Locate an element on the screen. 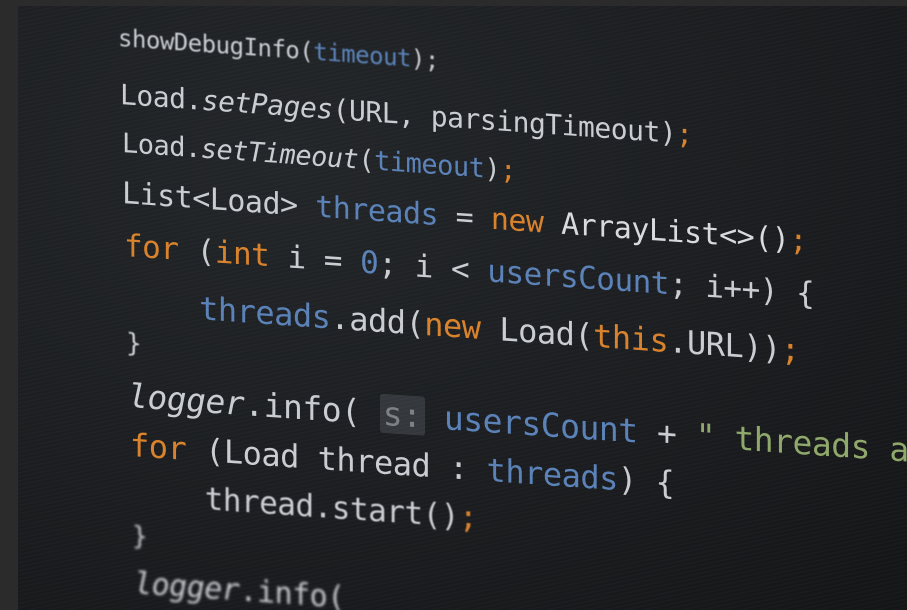  code-token: .add( is located at coordinates (377, 320).